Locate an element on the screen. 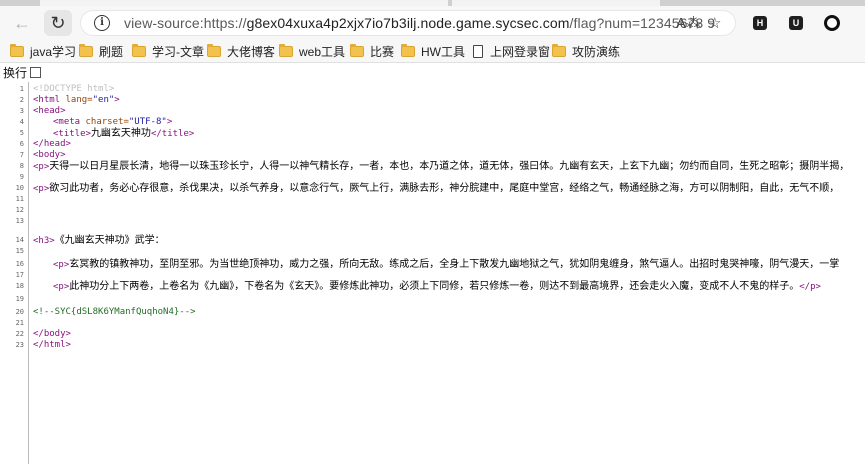 Image resolution: width=865 pixels, height=464 pixels. line-number: 22 is located at coordinates (19, 334).